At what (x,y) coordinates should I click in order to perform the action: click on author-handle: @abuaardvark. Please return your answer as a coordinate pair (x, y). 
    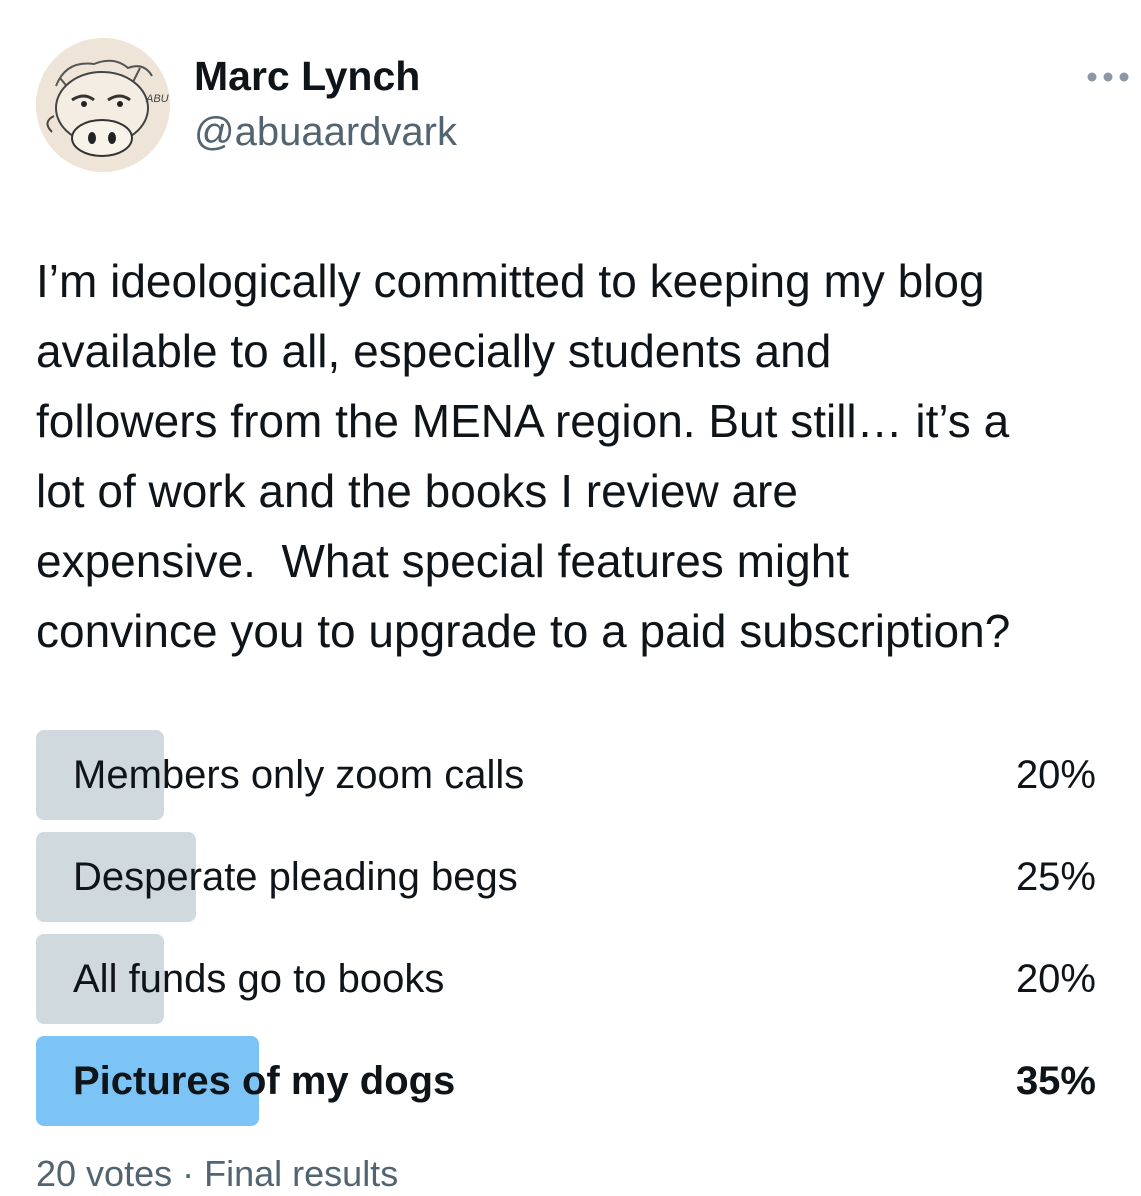
    Looking at the image, I should click on (325, 132).